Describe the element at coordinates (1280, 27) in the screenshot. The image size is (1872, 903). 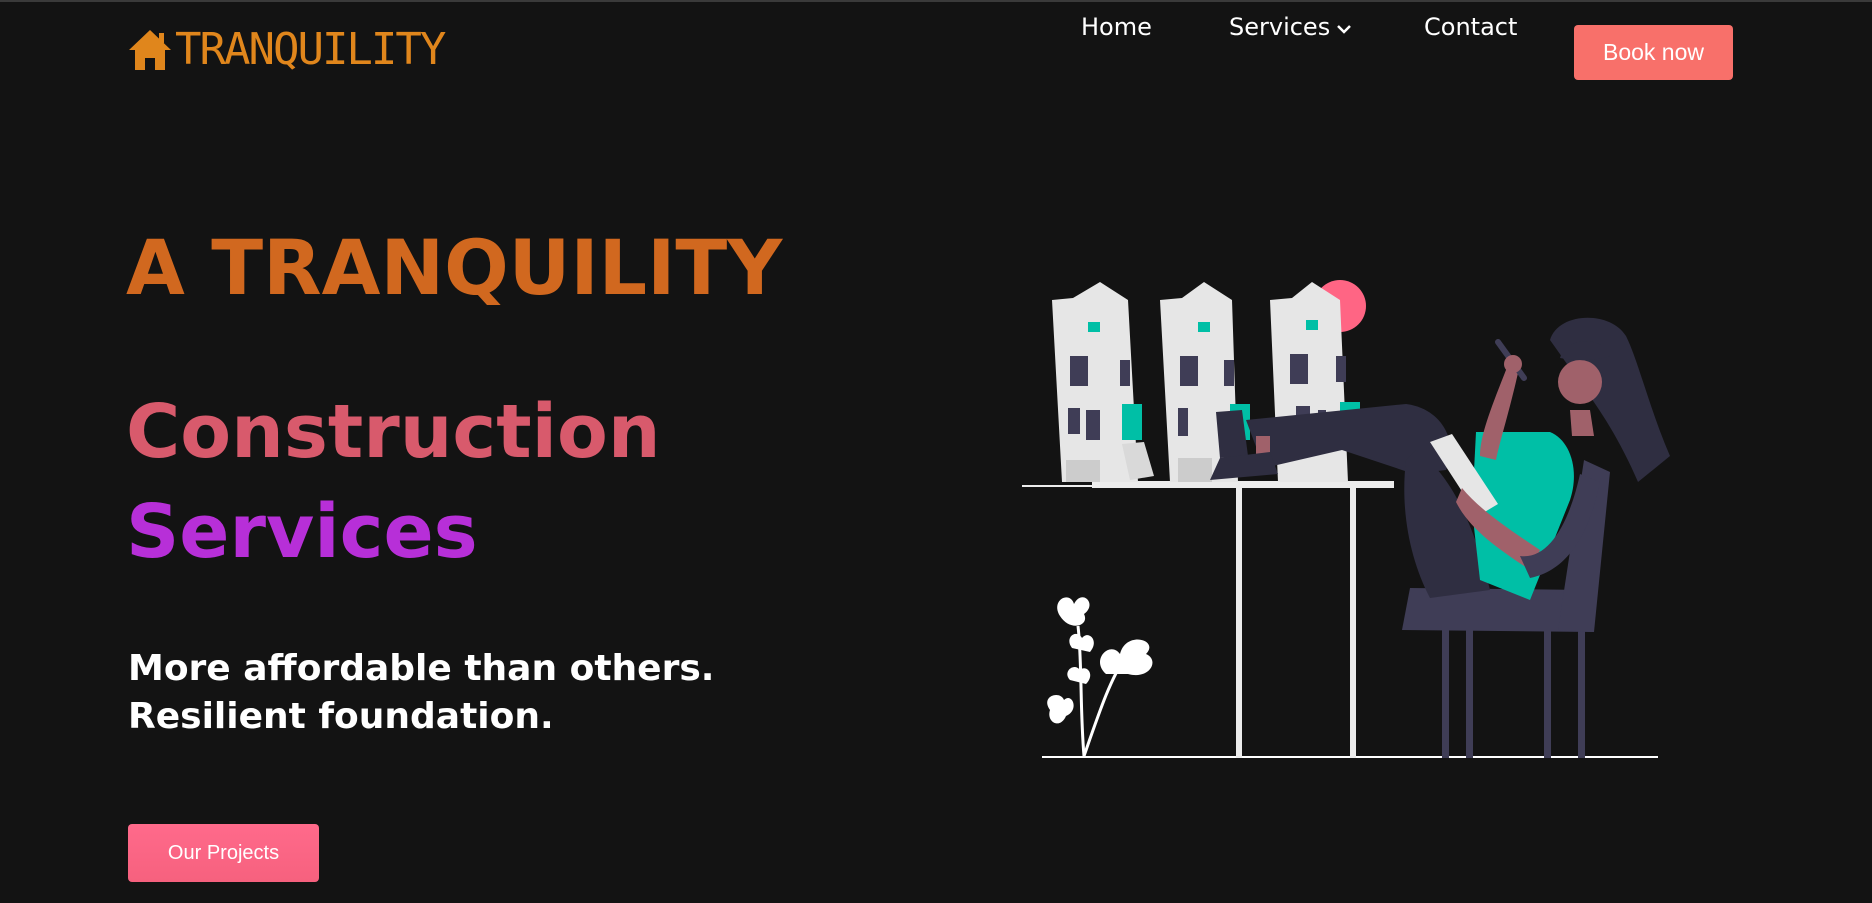
I see `nav-services-label: Services` at that location.